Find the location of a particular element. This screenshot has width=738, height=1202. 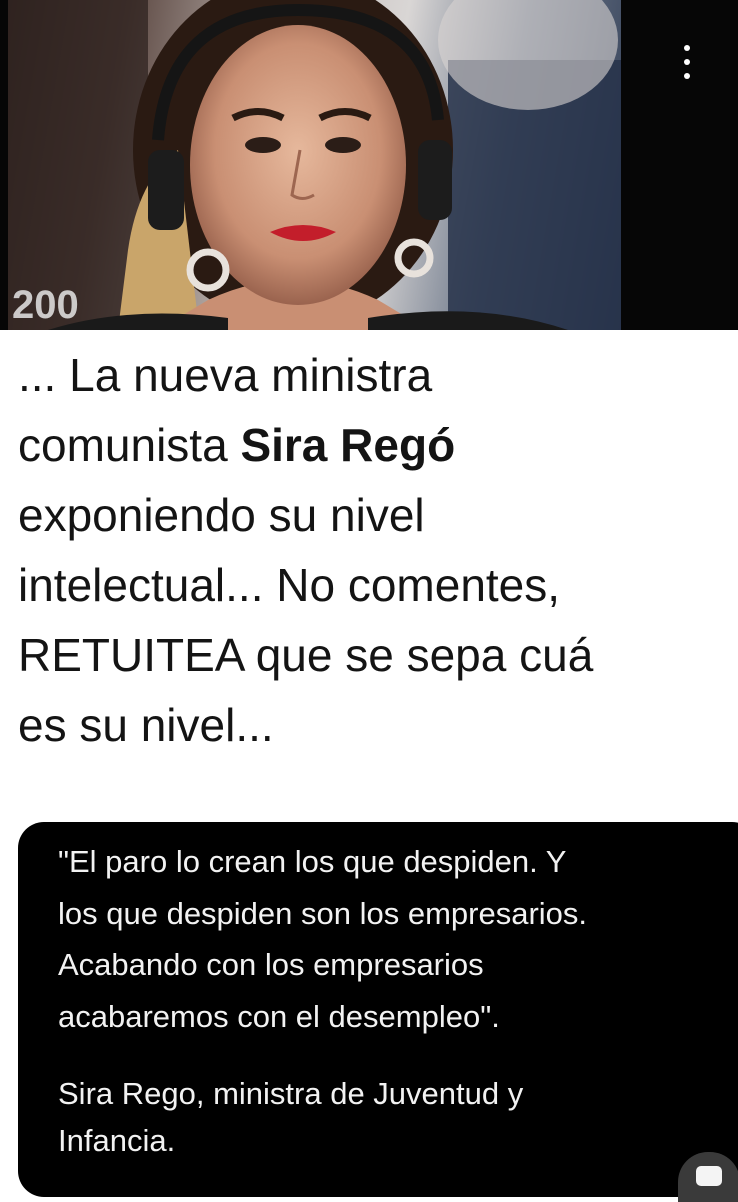

more-vertical-icon is located at coordinates (687, 67).